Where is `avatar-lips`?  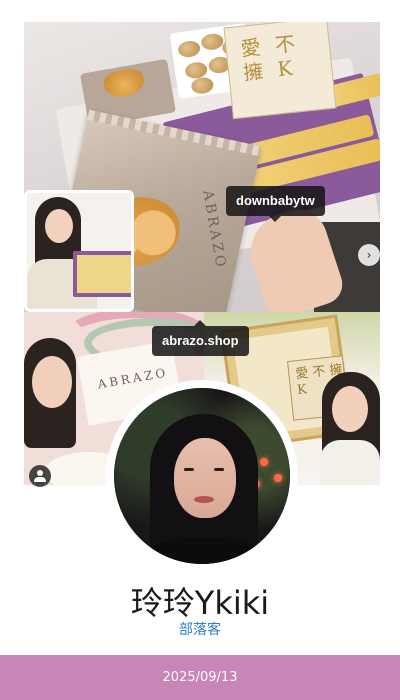 avatar-lips is located at coordinates (204, 499).